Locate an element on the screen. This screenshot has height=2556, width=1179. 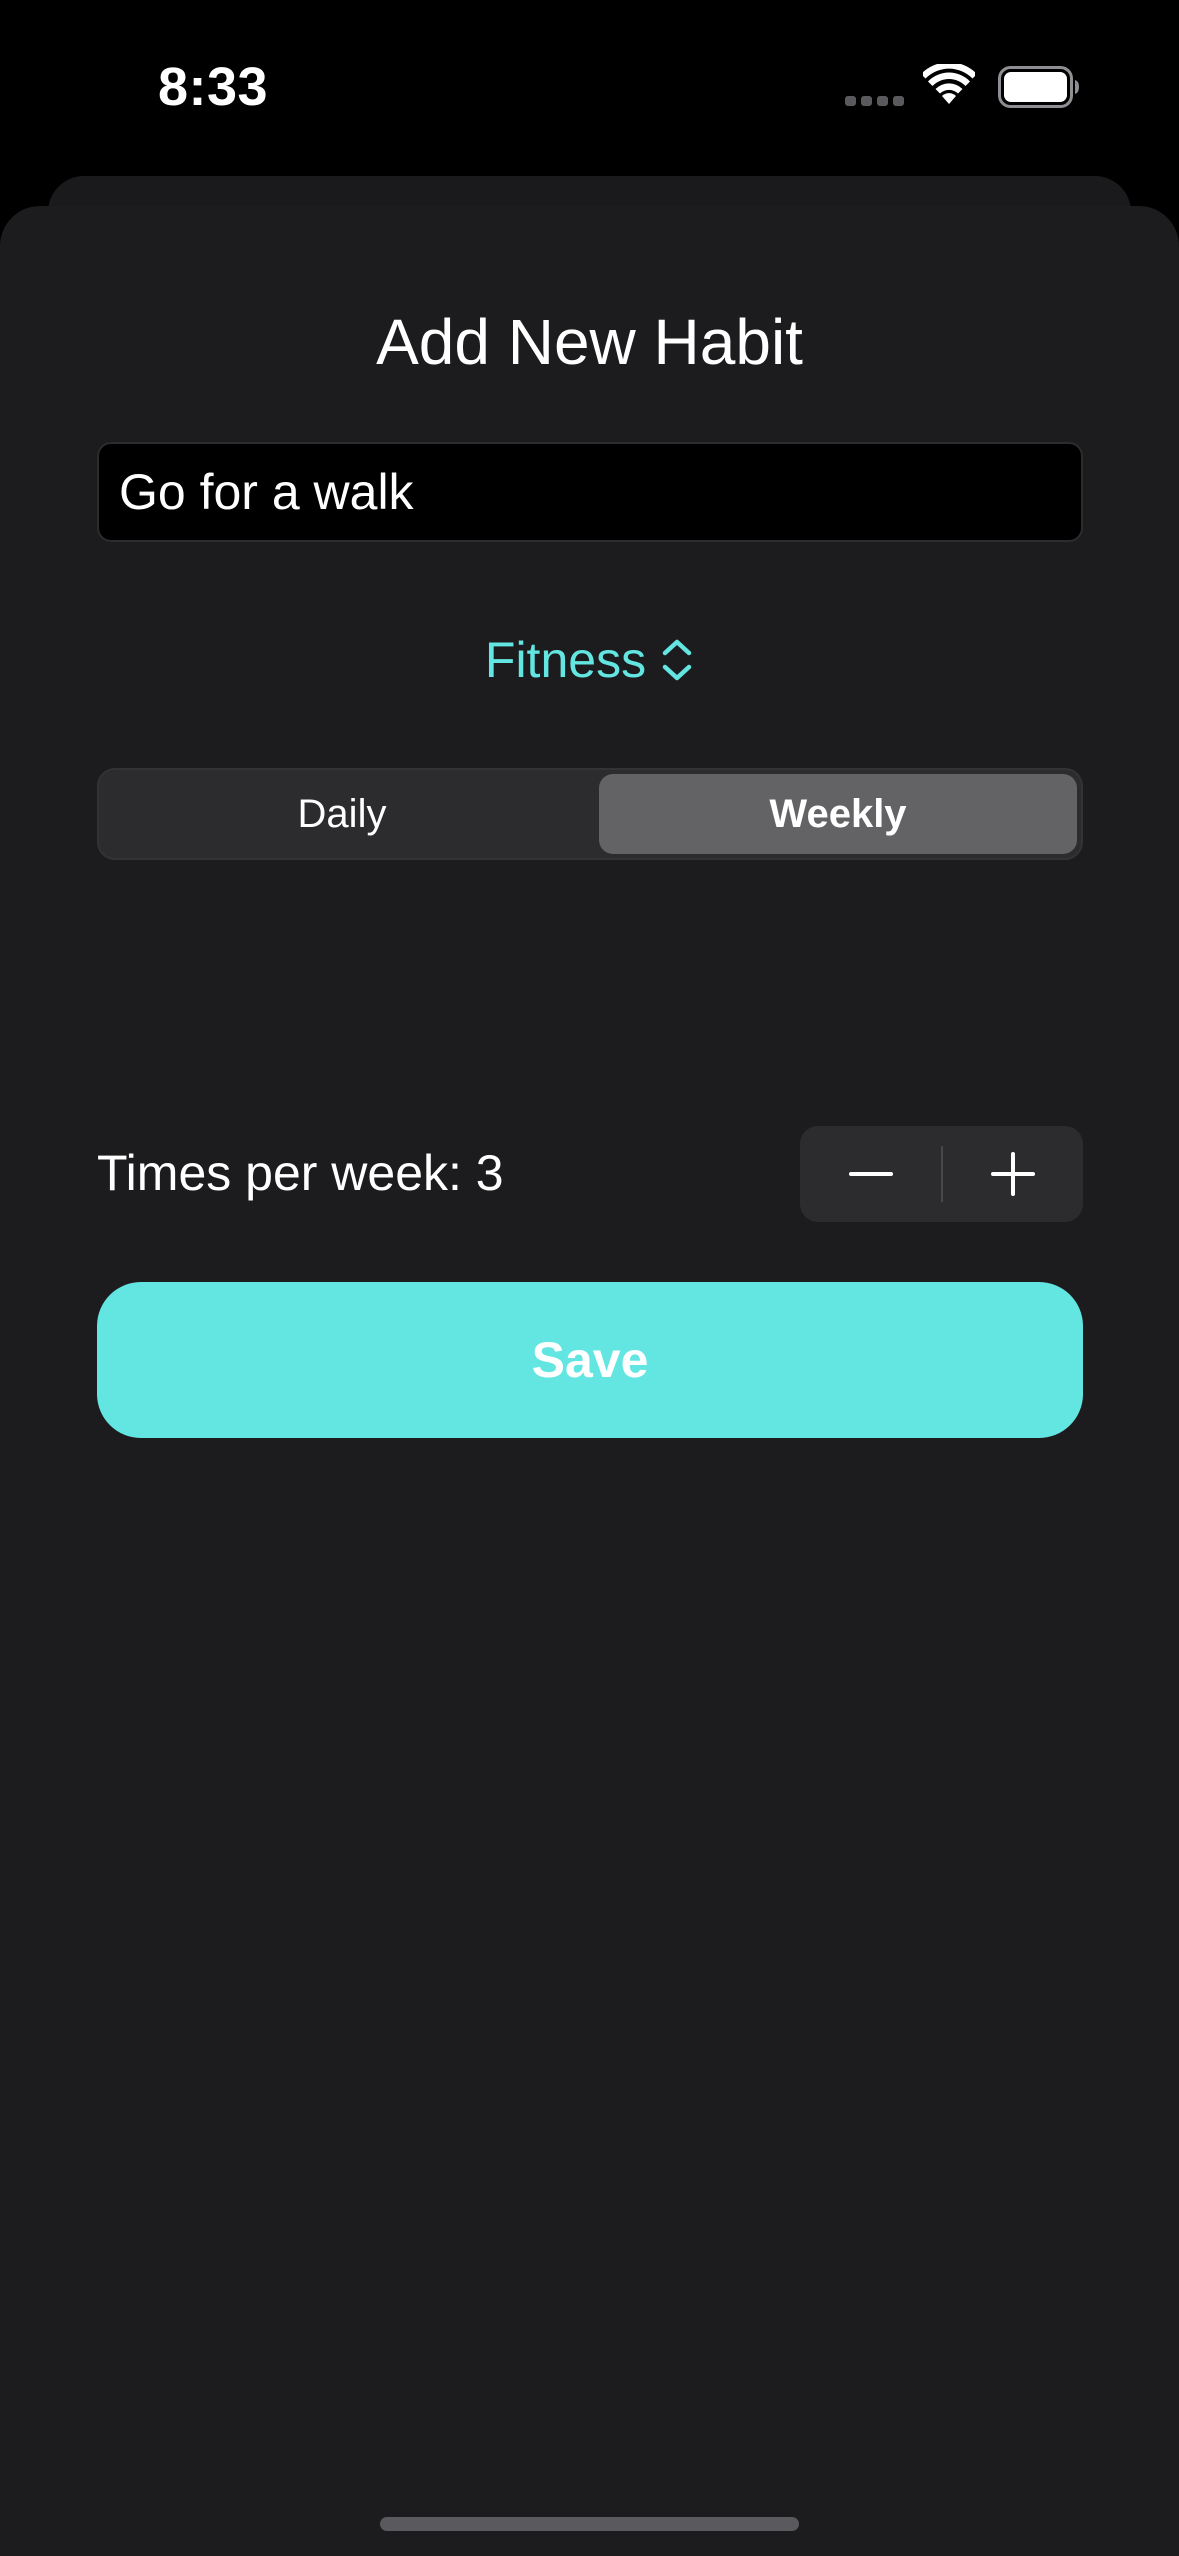
home-indicator is located at coordinates (589, 2524).